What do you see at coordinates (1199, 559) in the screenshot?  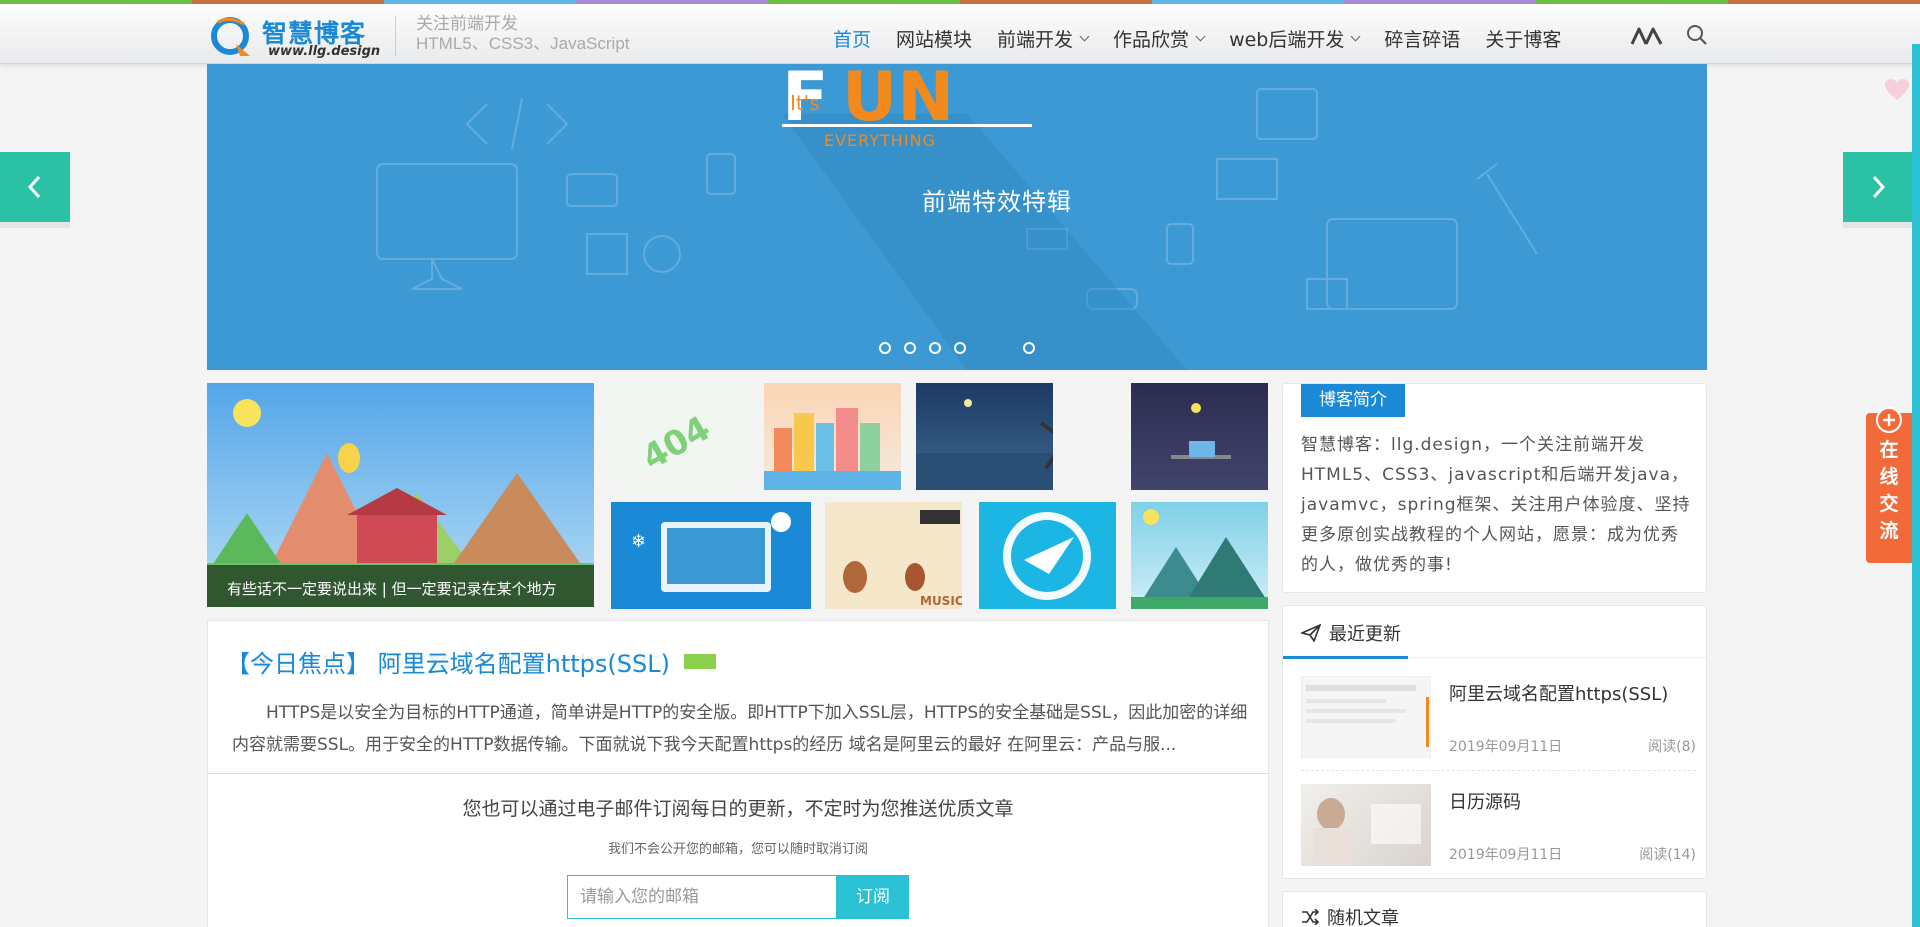 I see `mountain-illustration` at bounding box center [1199, 559].